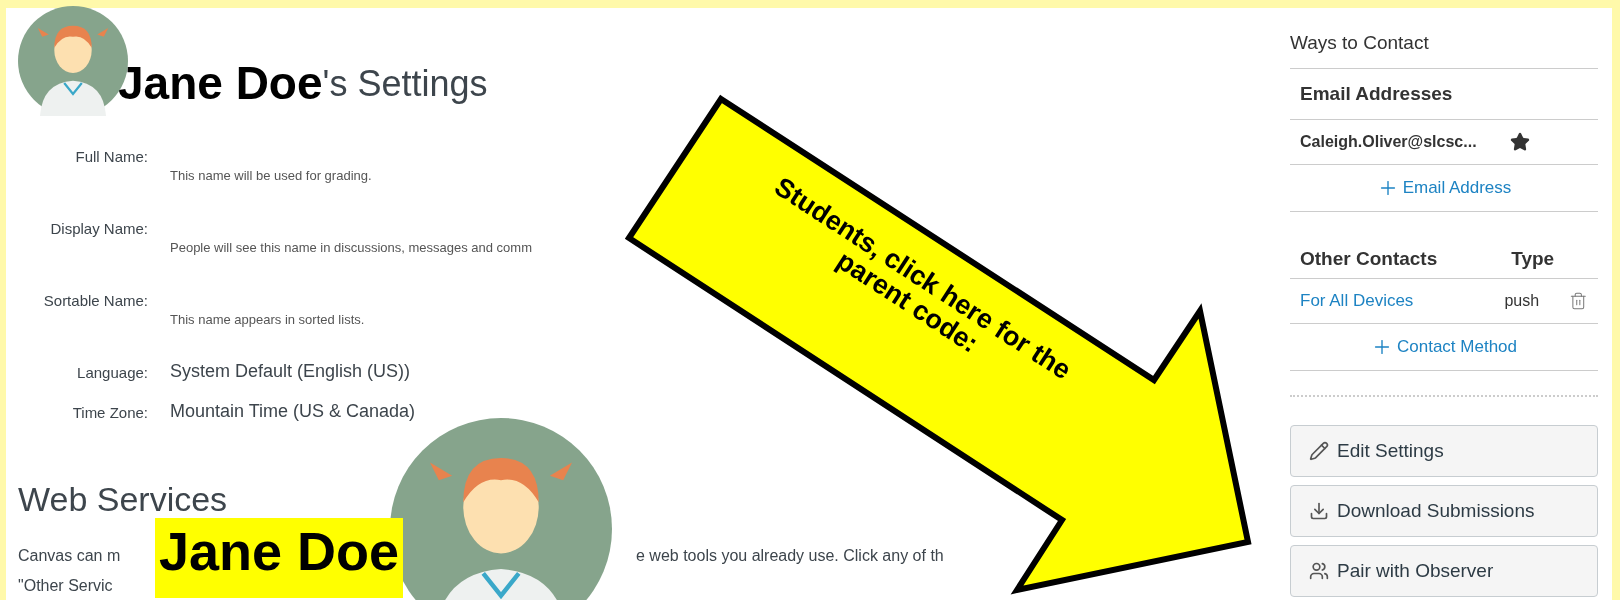 The width and height of the screenshot is (1620, 600). Describe the element at coordinates (1319, 451) in the screenshot. I see `pencil-icon` at that location.